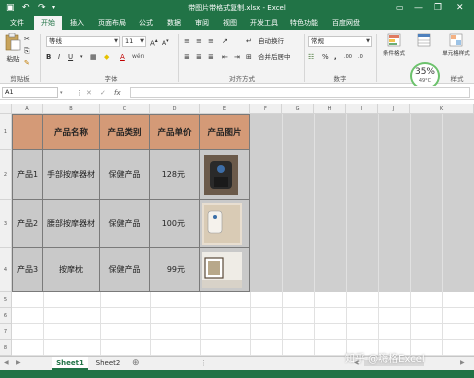 This screenshot has height=378, width=474. I want to click on font-size-select: 11 ▼, so click(134, 41).